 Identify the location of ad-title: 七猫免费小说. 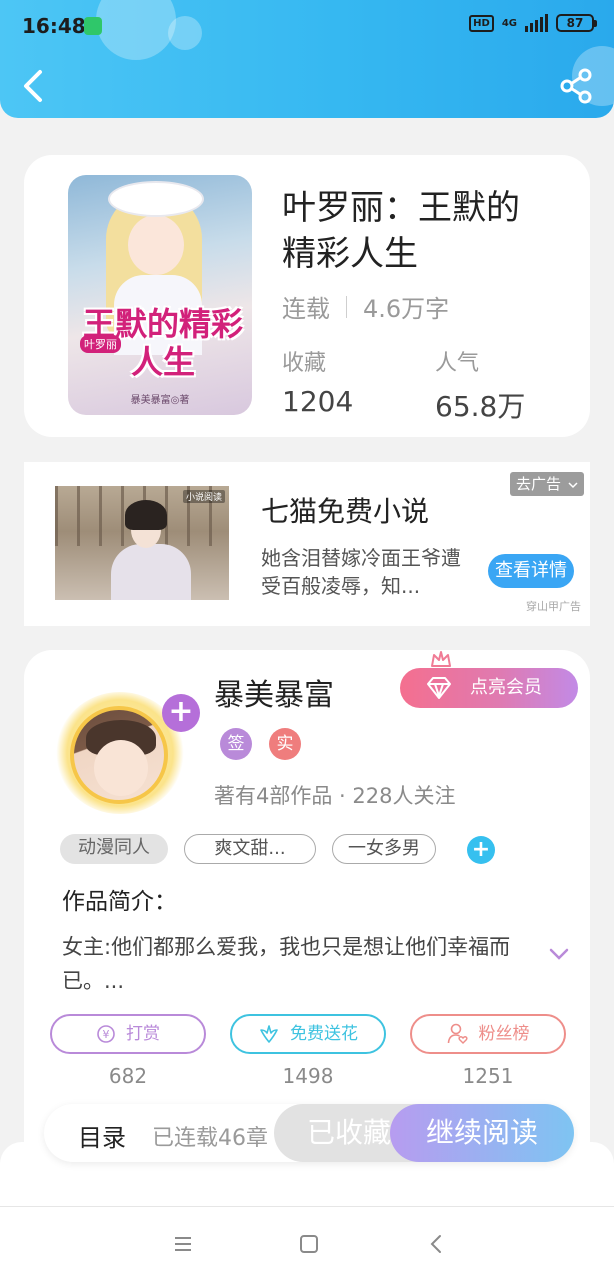
(345, 511).